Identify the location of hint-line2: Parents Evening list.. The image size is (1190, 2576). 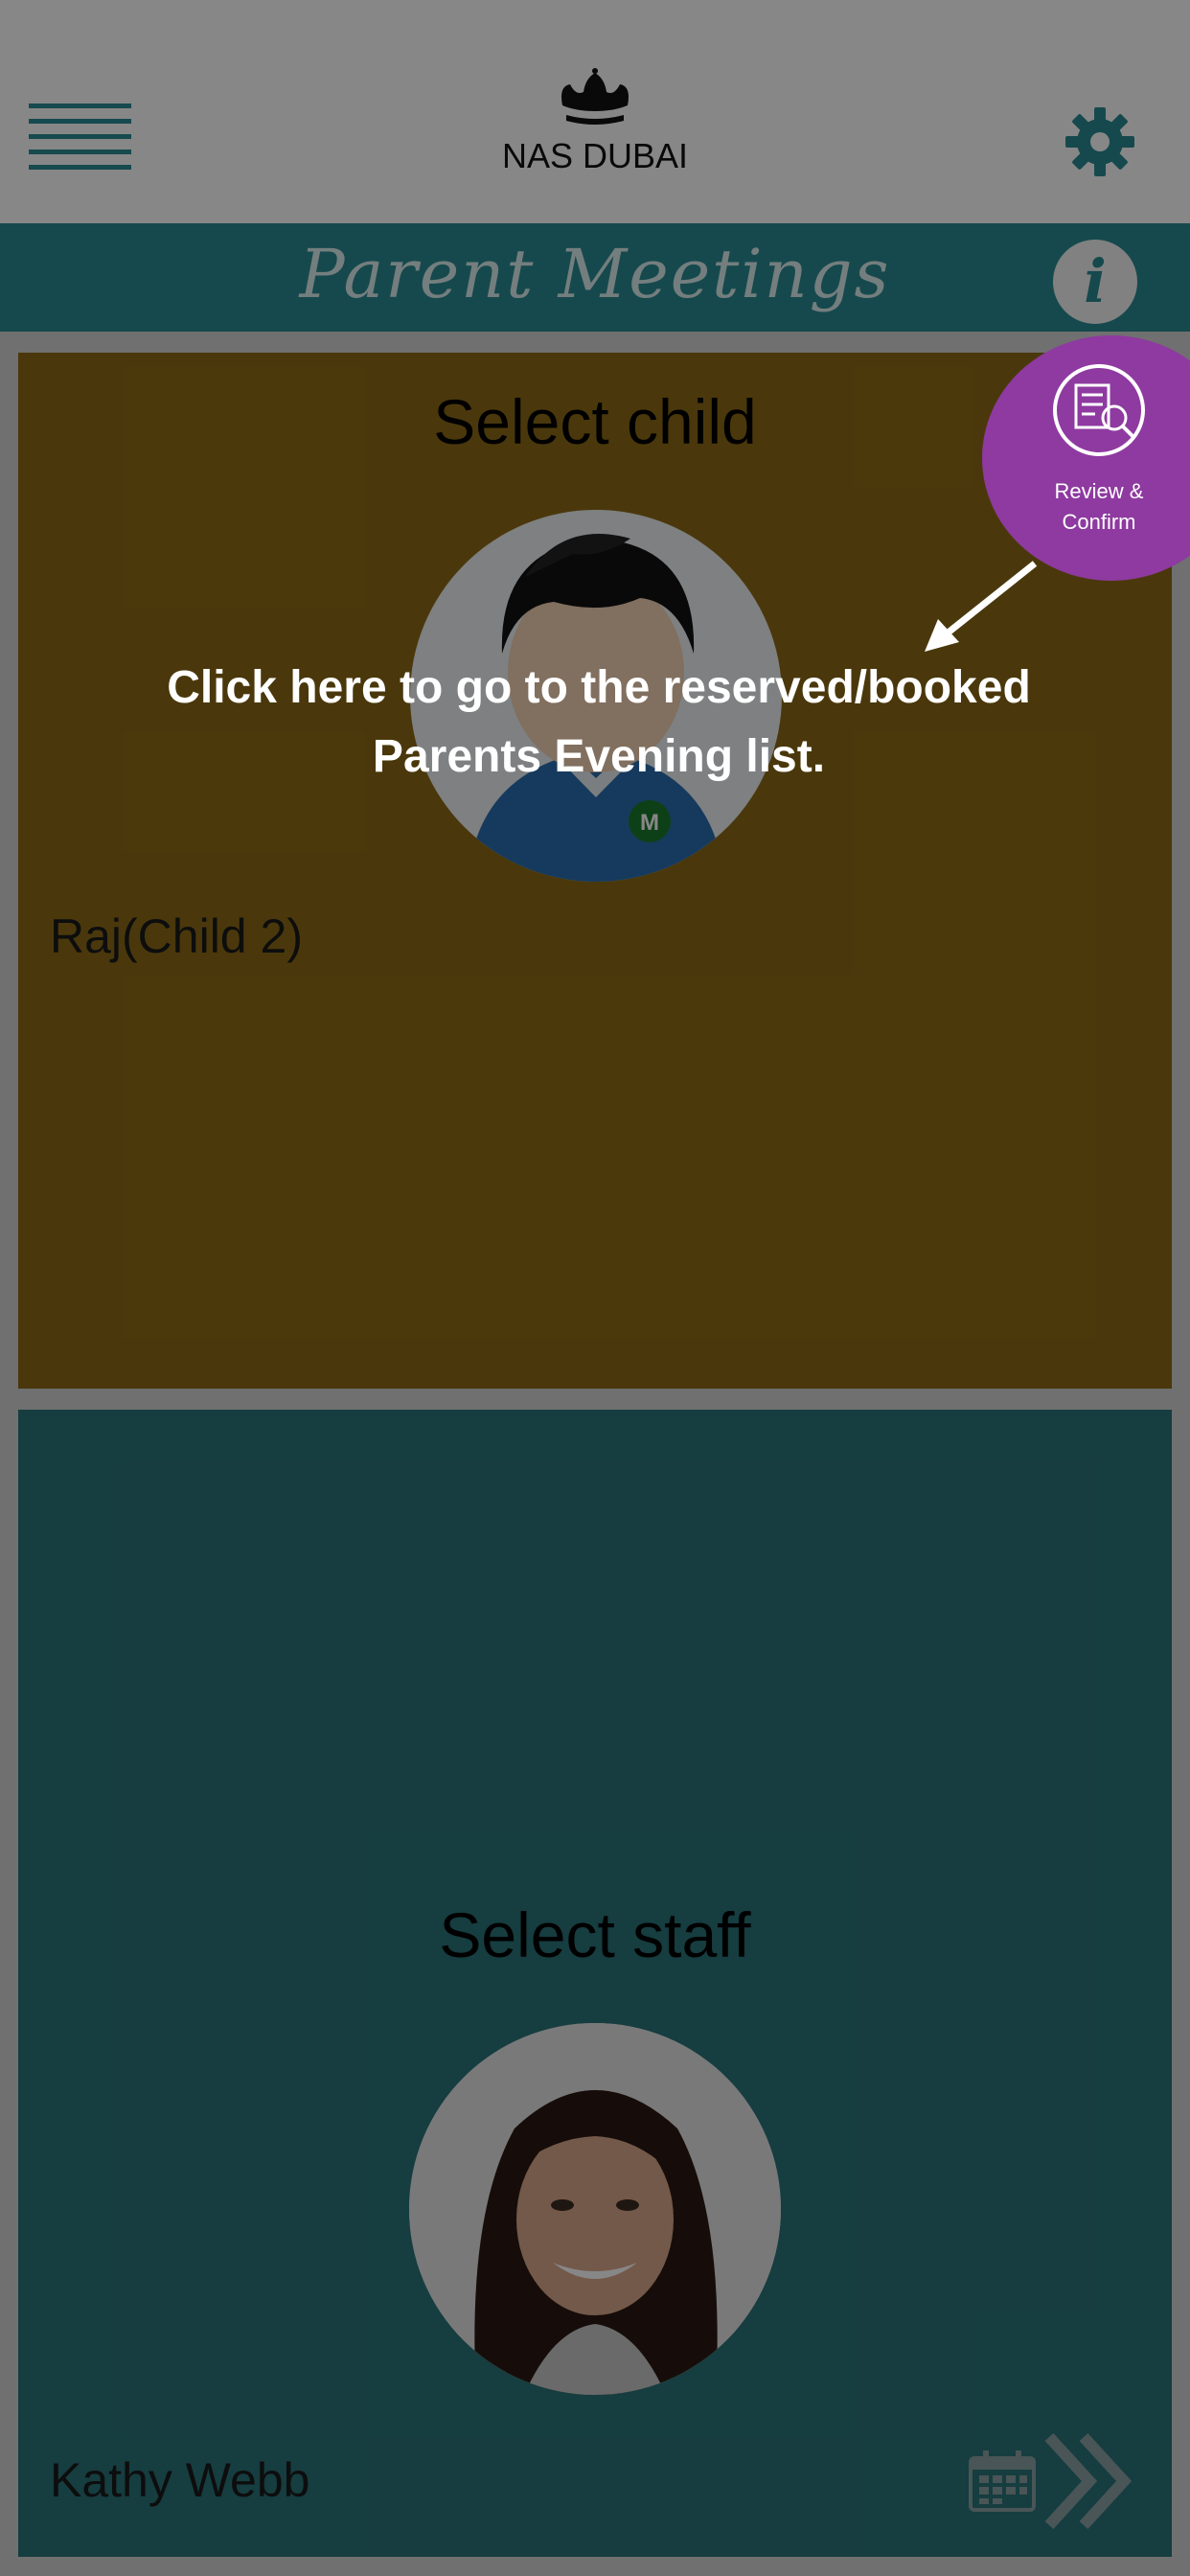
(599, 757).